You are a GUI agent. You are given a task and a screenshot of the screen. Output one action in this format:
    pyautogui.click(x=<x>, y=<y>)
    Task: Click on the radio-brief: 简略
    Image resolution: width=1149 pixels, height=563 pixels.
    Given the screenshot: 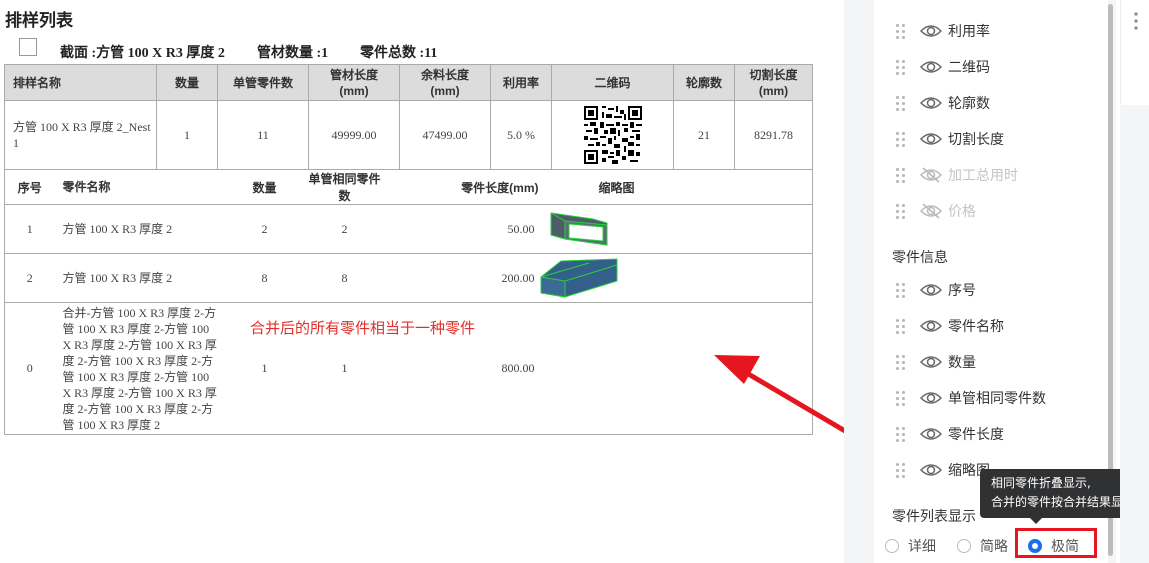 What is the action you would take?
    pyautogui.click(x=982, y=546)
    